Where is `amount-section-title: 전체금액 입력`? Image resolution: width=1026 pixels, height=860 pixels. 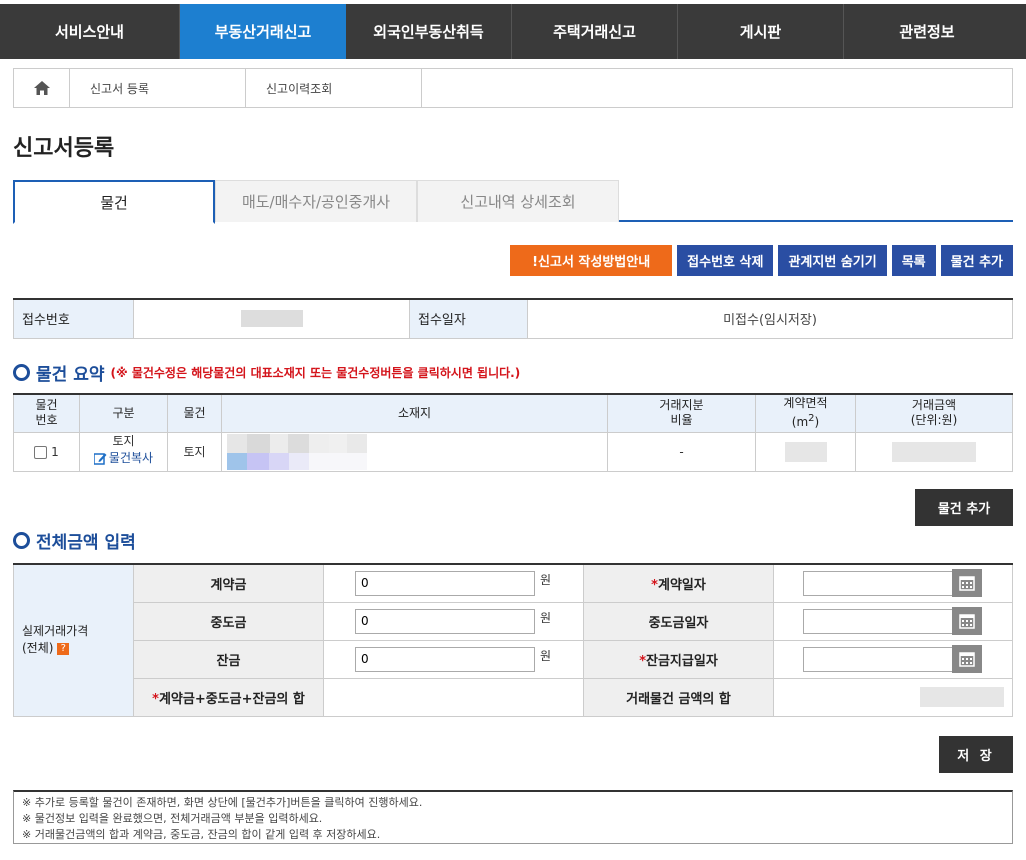
amount-section-title: 전체금액 입력 is located at coordinates (74, 540).